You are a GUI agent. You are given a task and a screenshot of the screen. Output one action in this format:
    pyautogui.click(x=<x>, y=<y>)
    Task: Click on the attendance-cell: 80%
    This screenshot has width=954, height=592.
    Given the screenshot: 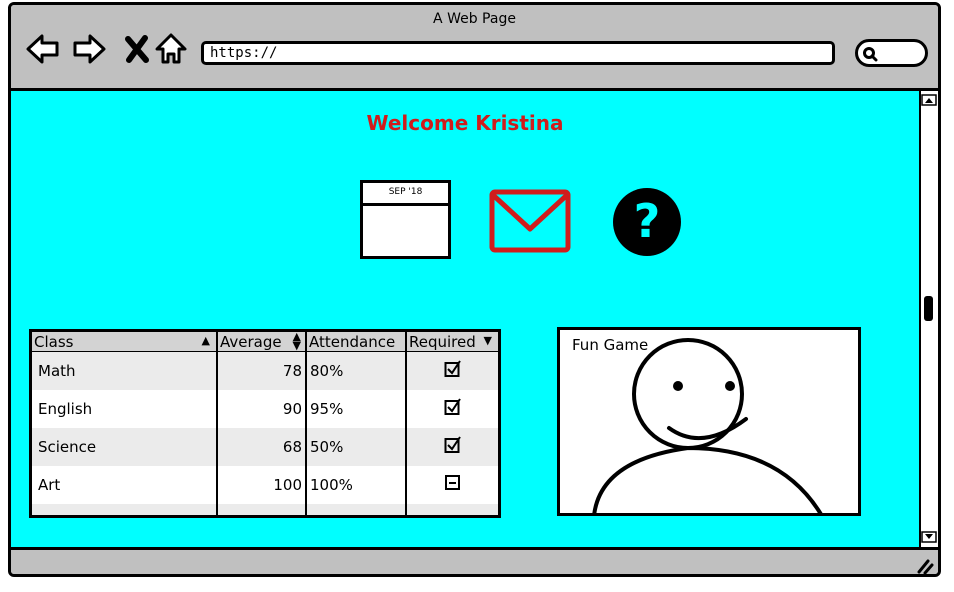 What is the action you would take?
    pyautogui.click(x=355, y=370)
    